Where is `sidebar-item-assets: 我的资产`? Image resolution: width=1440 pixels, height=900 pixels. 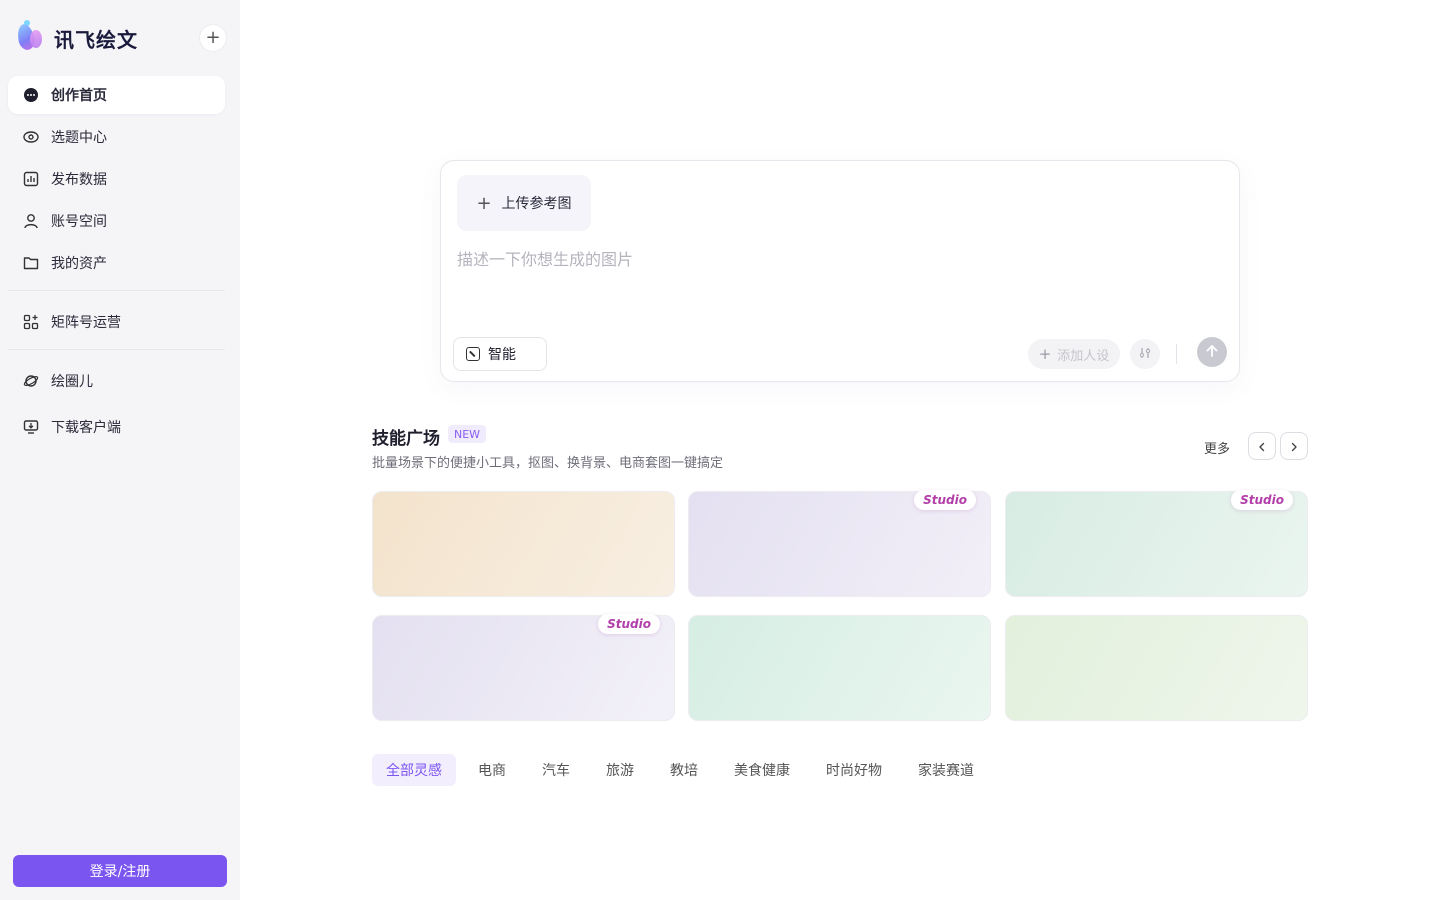 sidebar-item-assets: 我的资产 is located at coordinates (116, 263).